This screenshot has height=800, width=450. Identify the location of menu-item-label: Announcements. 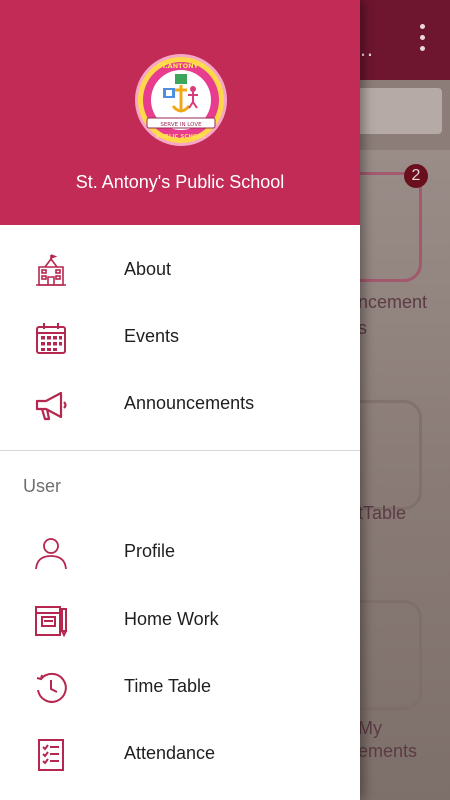
(189, 403).